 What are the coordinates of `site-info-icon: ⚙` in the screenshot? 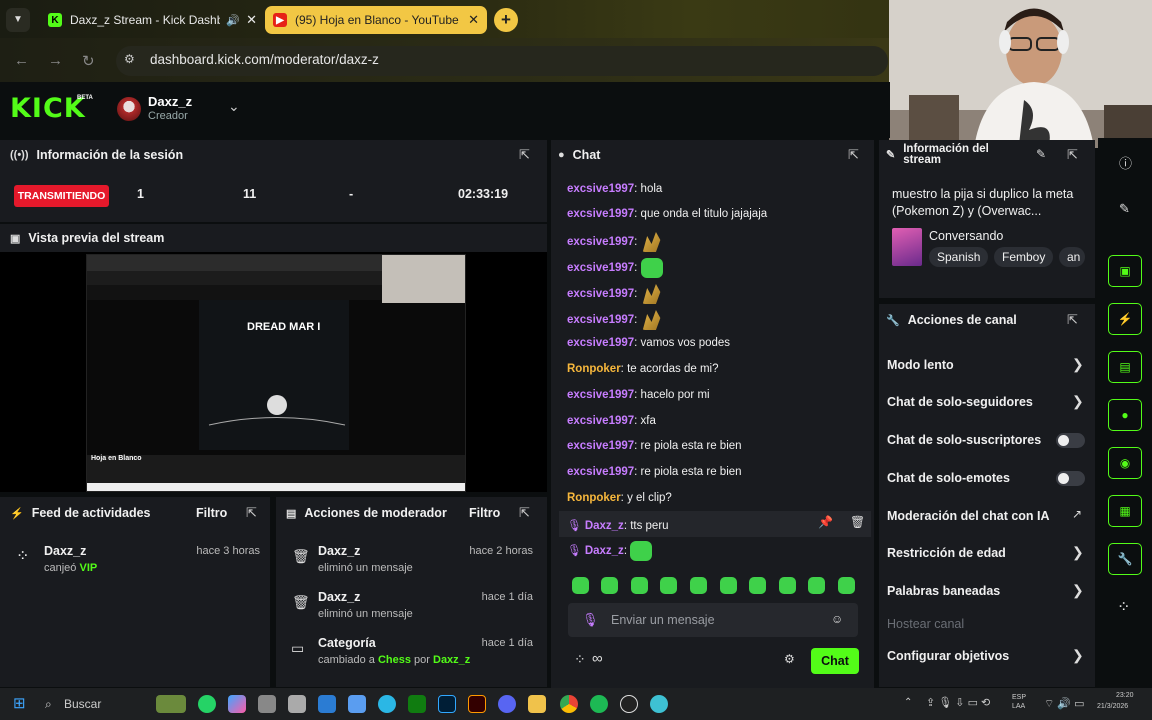 It's located at (129, 59).